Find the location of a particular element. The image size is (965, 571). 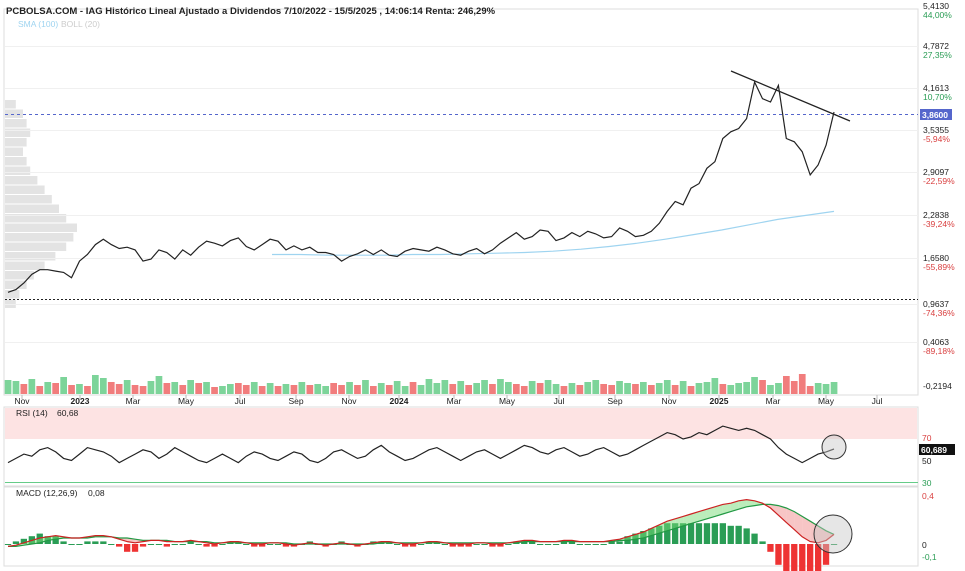

rsi-tick-50: 50 is located at coordinates (927, 461).